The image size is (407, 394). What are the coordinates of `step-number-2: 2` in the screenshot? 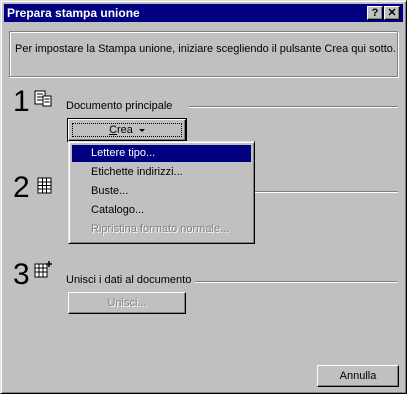 It's located at (21, 187).